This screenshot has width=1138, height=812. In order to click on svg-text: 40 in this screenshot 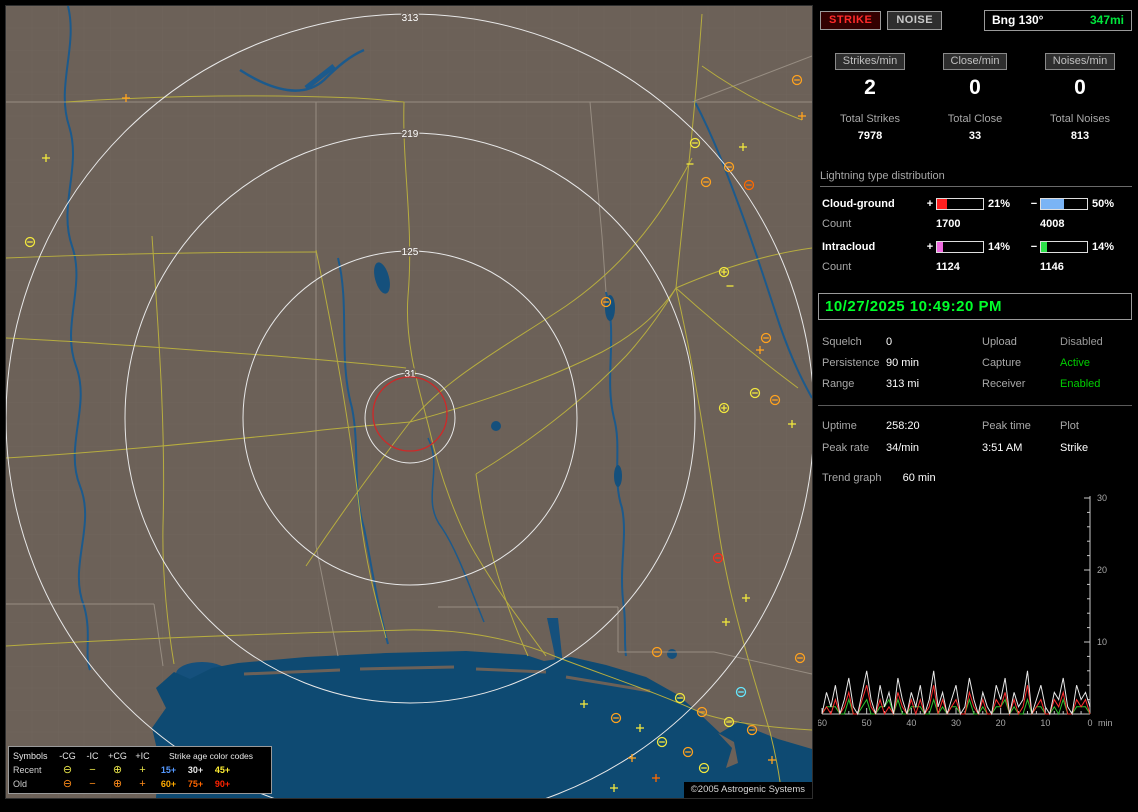, I will do `click(911, 723)`.